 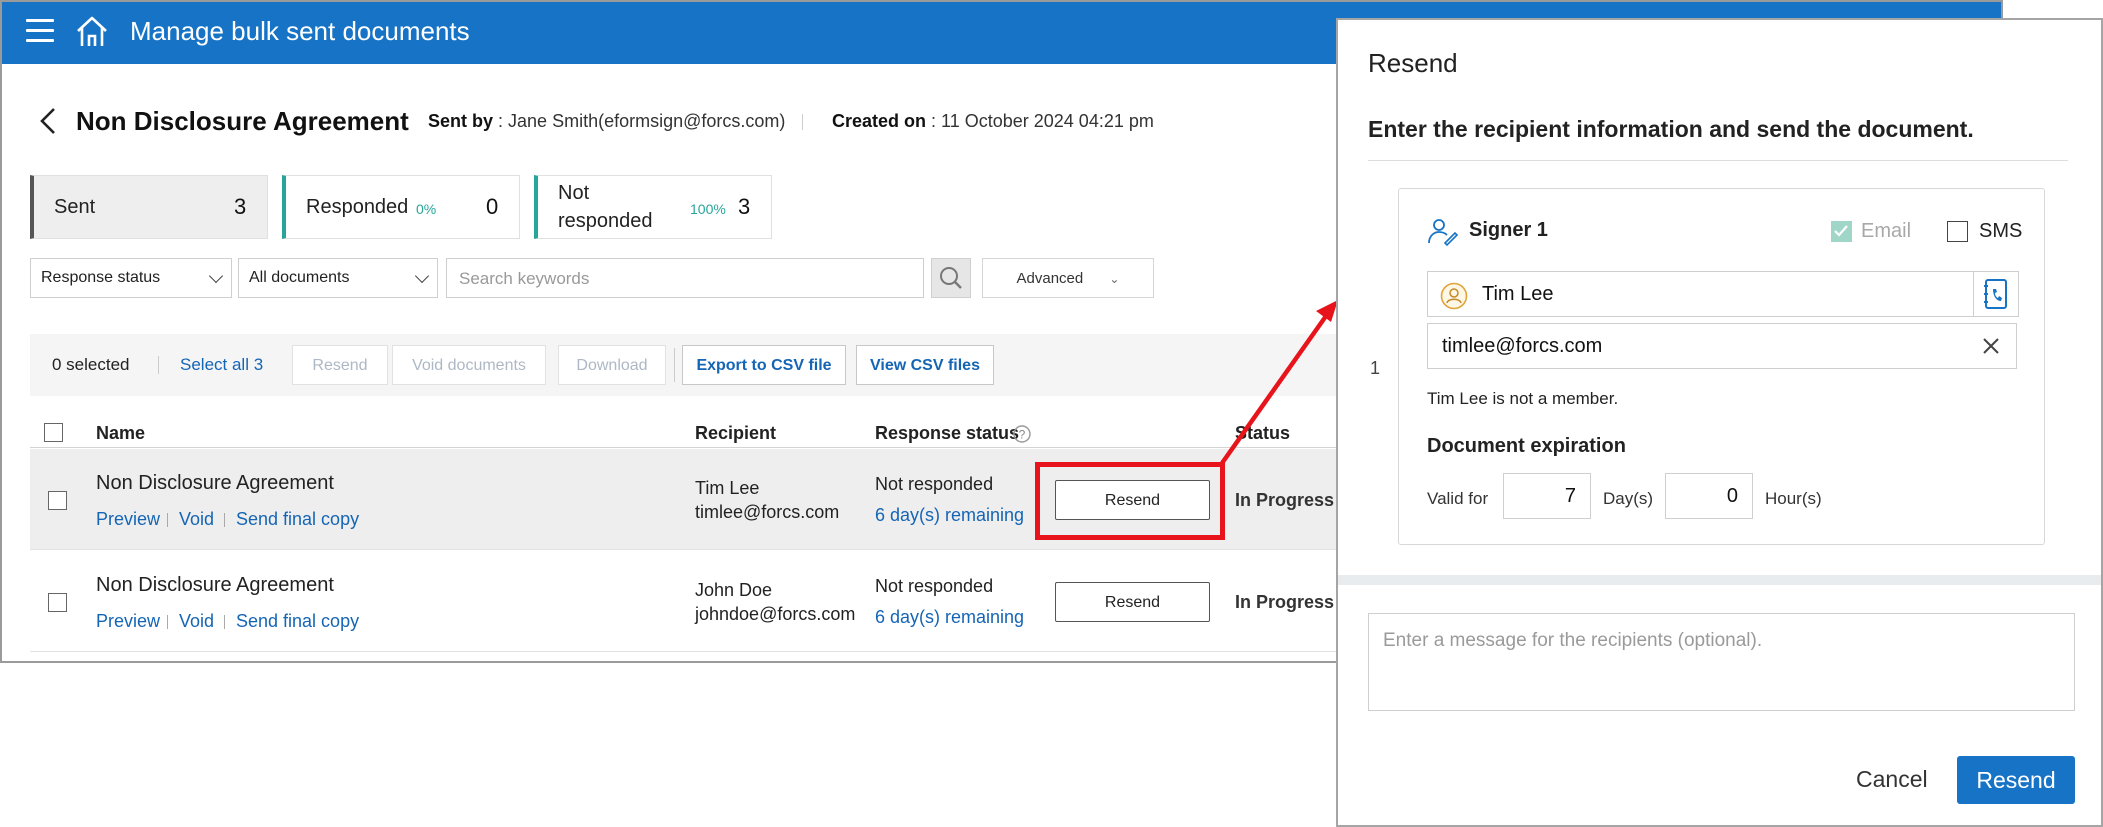 I want to click on email-checkbox, so click(x=1841, y=231).